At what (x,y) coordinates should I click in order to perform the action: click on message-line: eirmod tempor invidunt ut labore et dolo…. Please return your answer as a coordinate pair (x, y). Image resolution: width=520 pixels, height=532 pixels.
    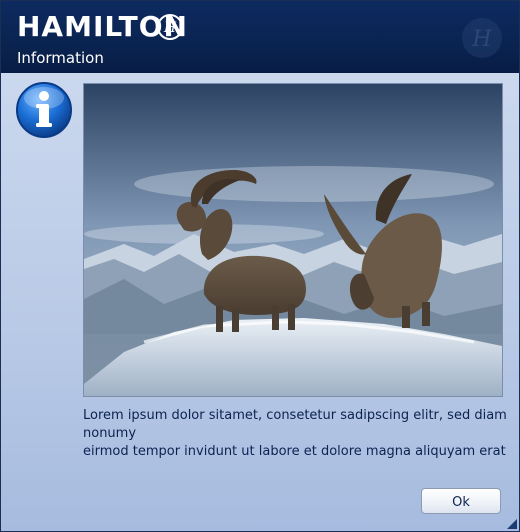
    Looking at the image, I should click on (294, 451).